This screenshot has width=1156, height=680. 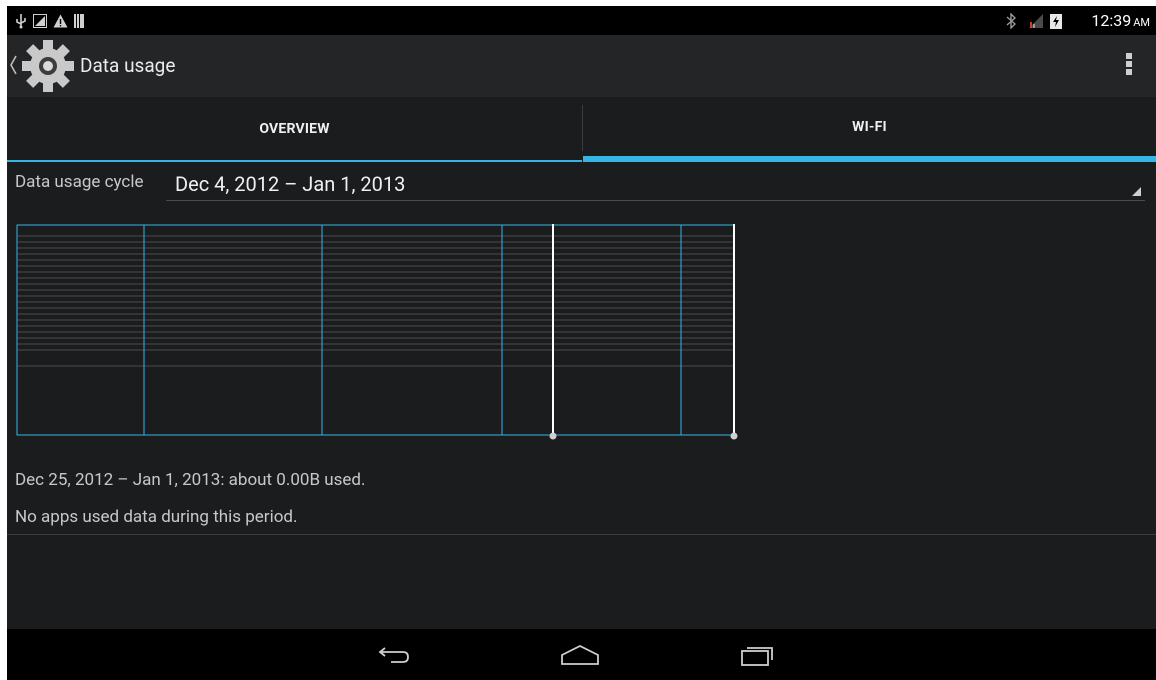 I want to click on tab-wifi: WI-FI, so click(x=869, y=129).